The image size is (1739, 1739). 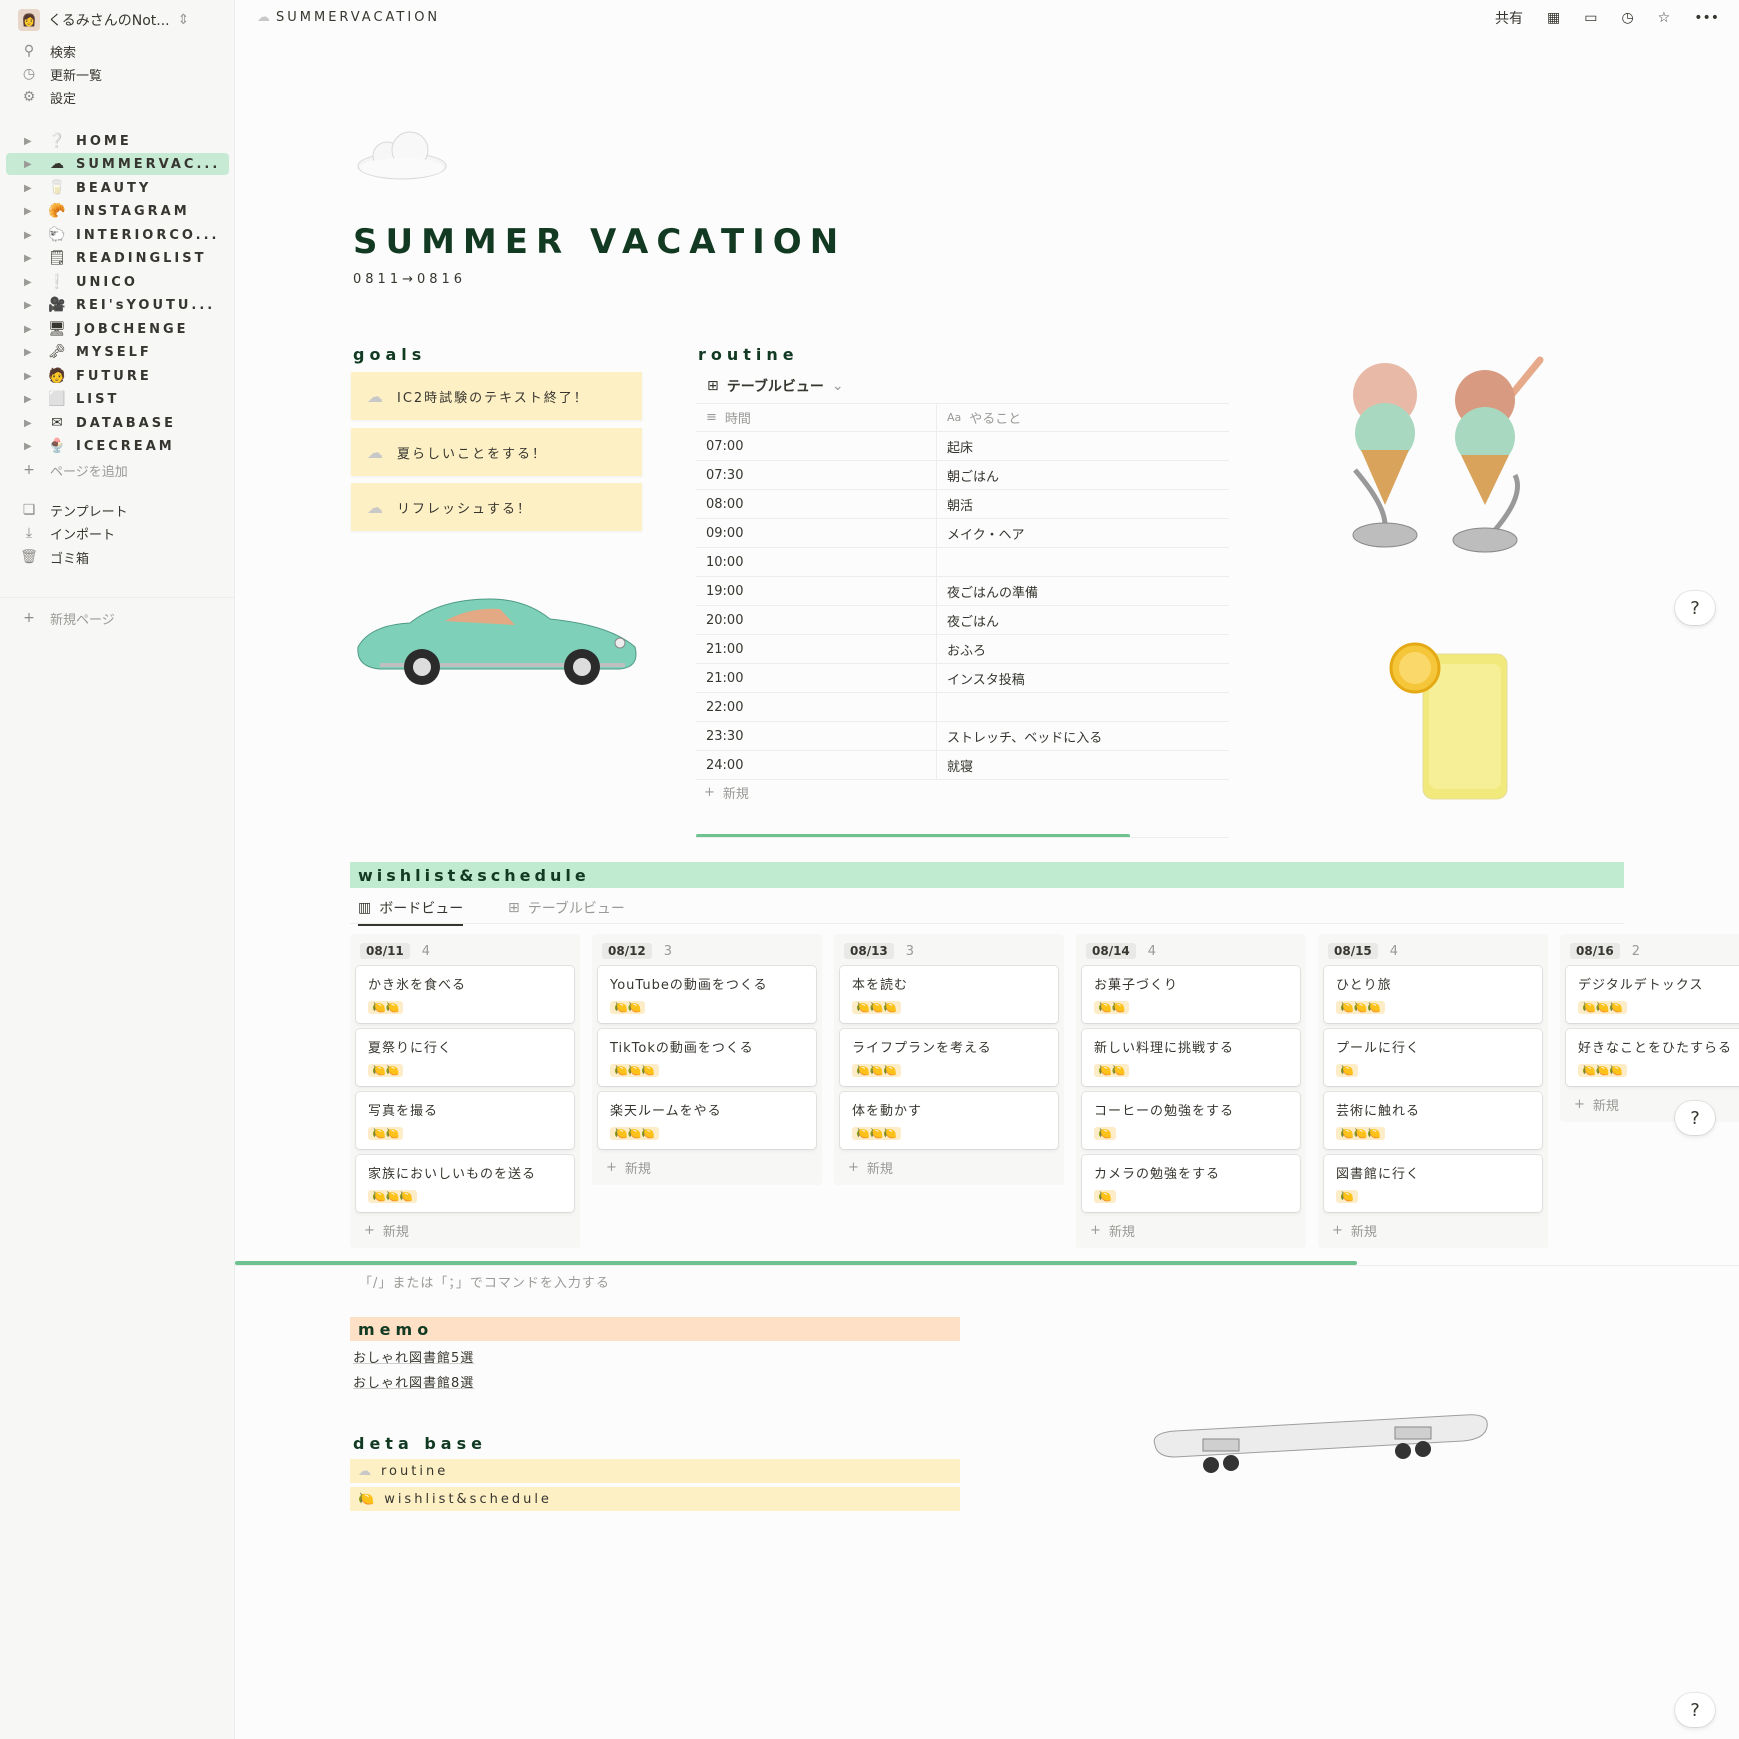 I want to click on time-cell: 22:00, so click(x=816, y=707).